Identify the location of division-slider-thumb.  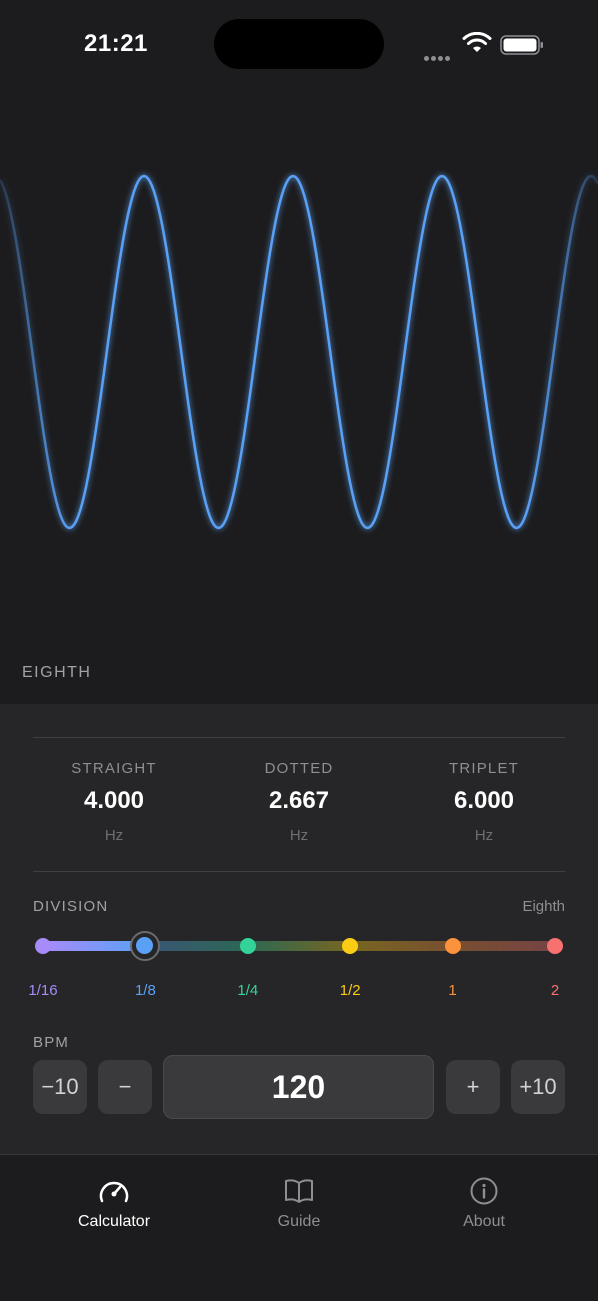
(145, 946).